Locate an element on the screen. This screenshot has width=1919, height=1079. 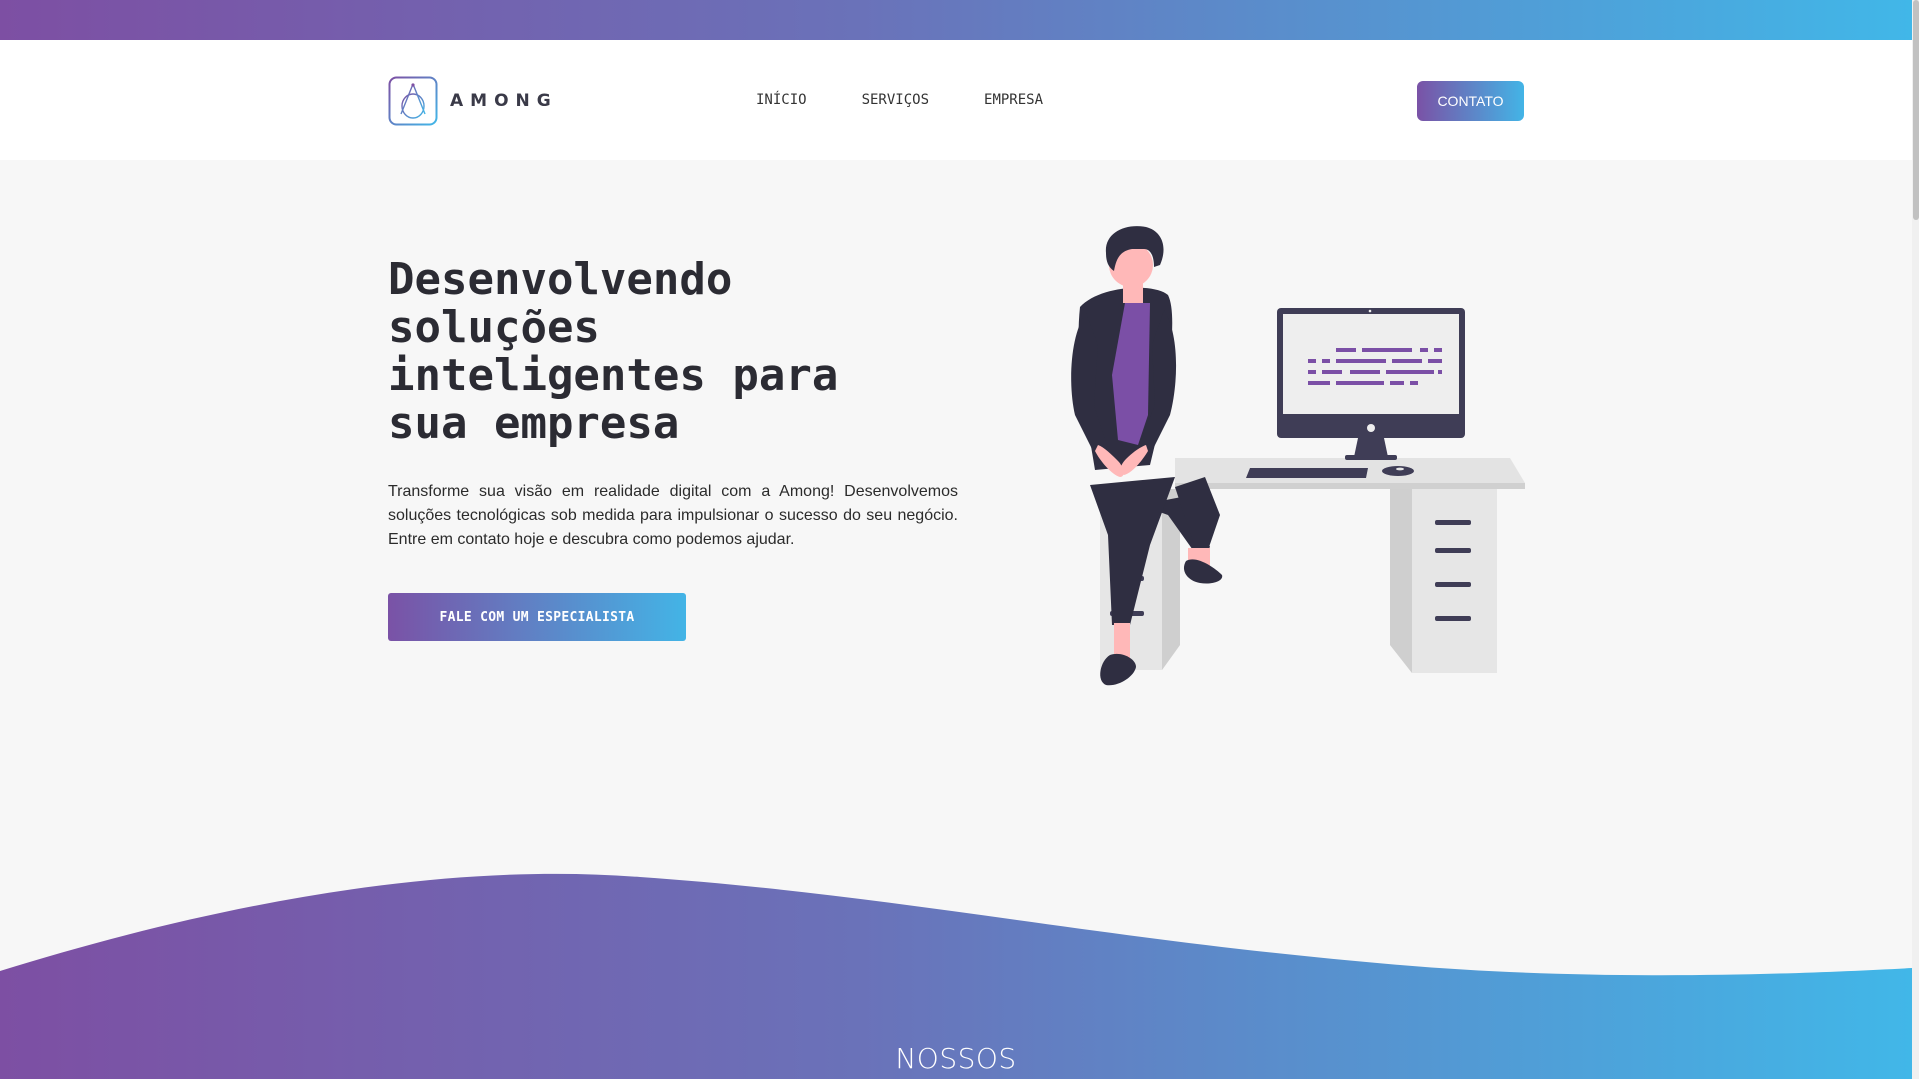
hero-title-line: sua empresa is located at coordinates (534, 423).